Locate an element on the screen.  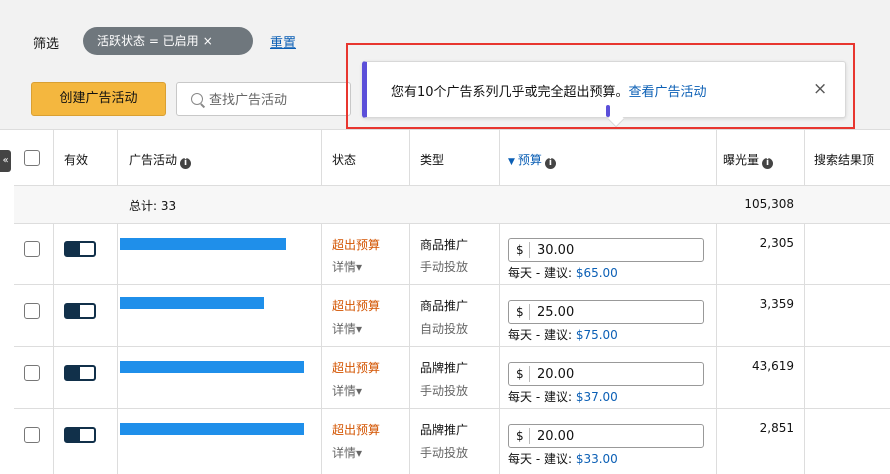
impressions-value: 43,619 is located at coordinates (773, 366).